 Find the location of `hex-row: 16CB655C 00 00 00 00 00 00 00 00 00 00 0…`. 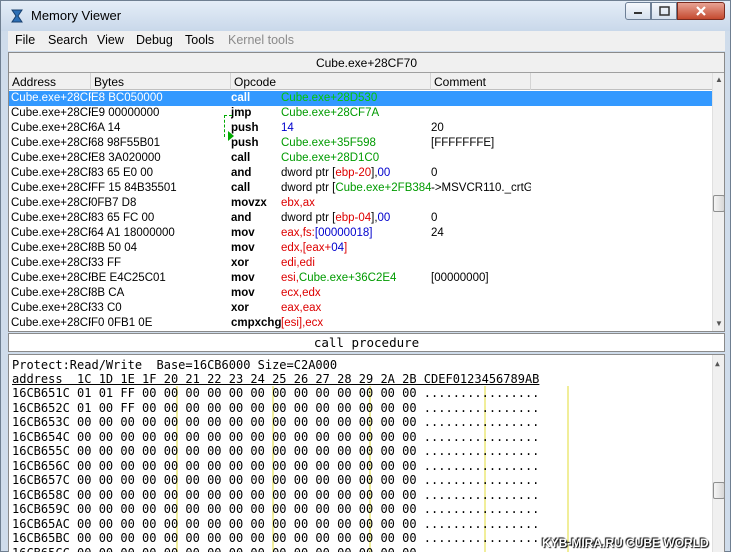

hex-row: 16CB655C 00 00 00 00 00 00 00 00 00 00 0… is located at coordinates (357, 451).